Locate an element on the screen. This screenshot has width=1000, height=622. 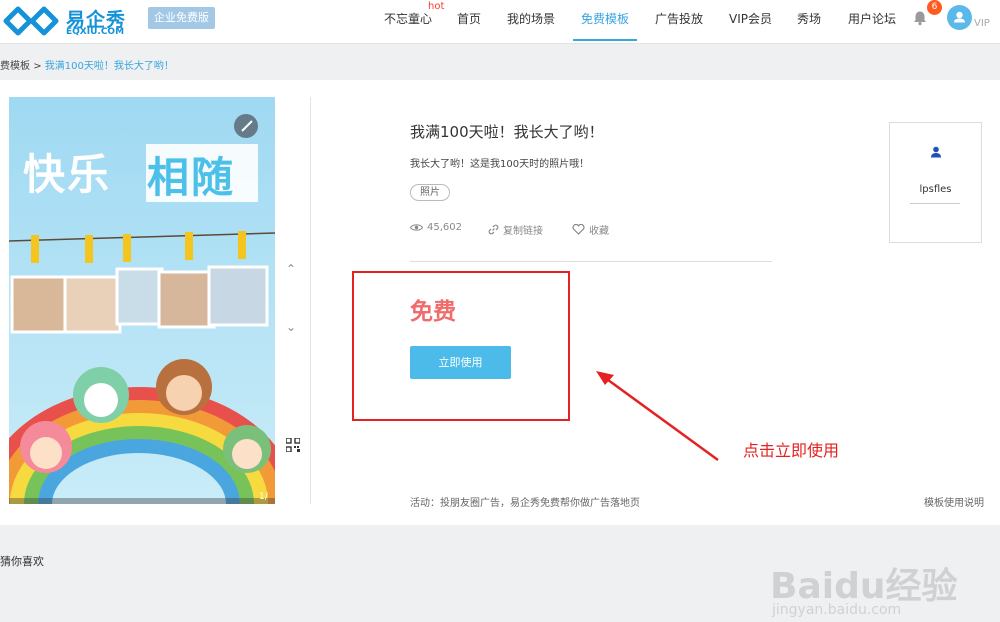
avatar is located at coordinates (959, 17).